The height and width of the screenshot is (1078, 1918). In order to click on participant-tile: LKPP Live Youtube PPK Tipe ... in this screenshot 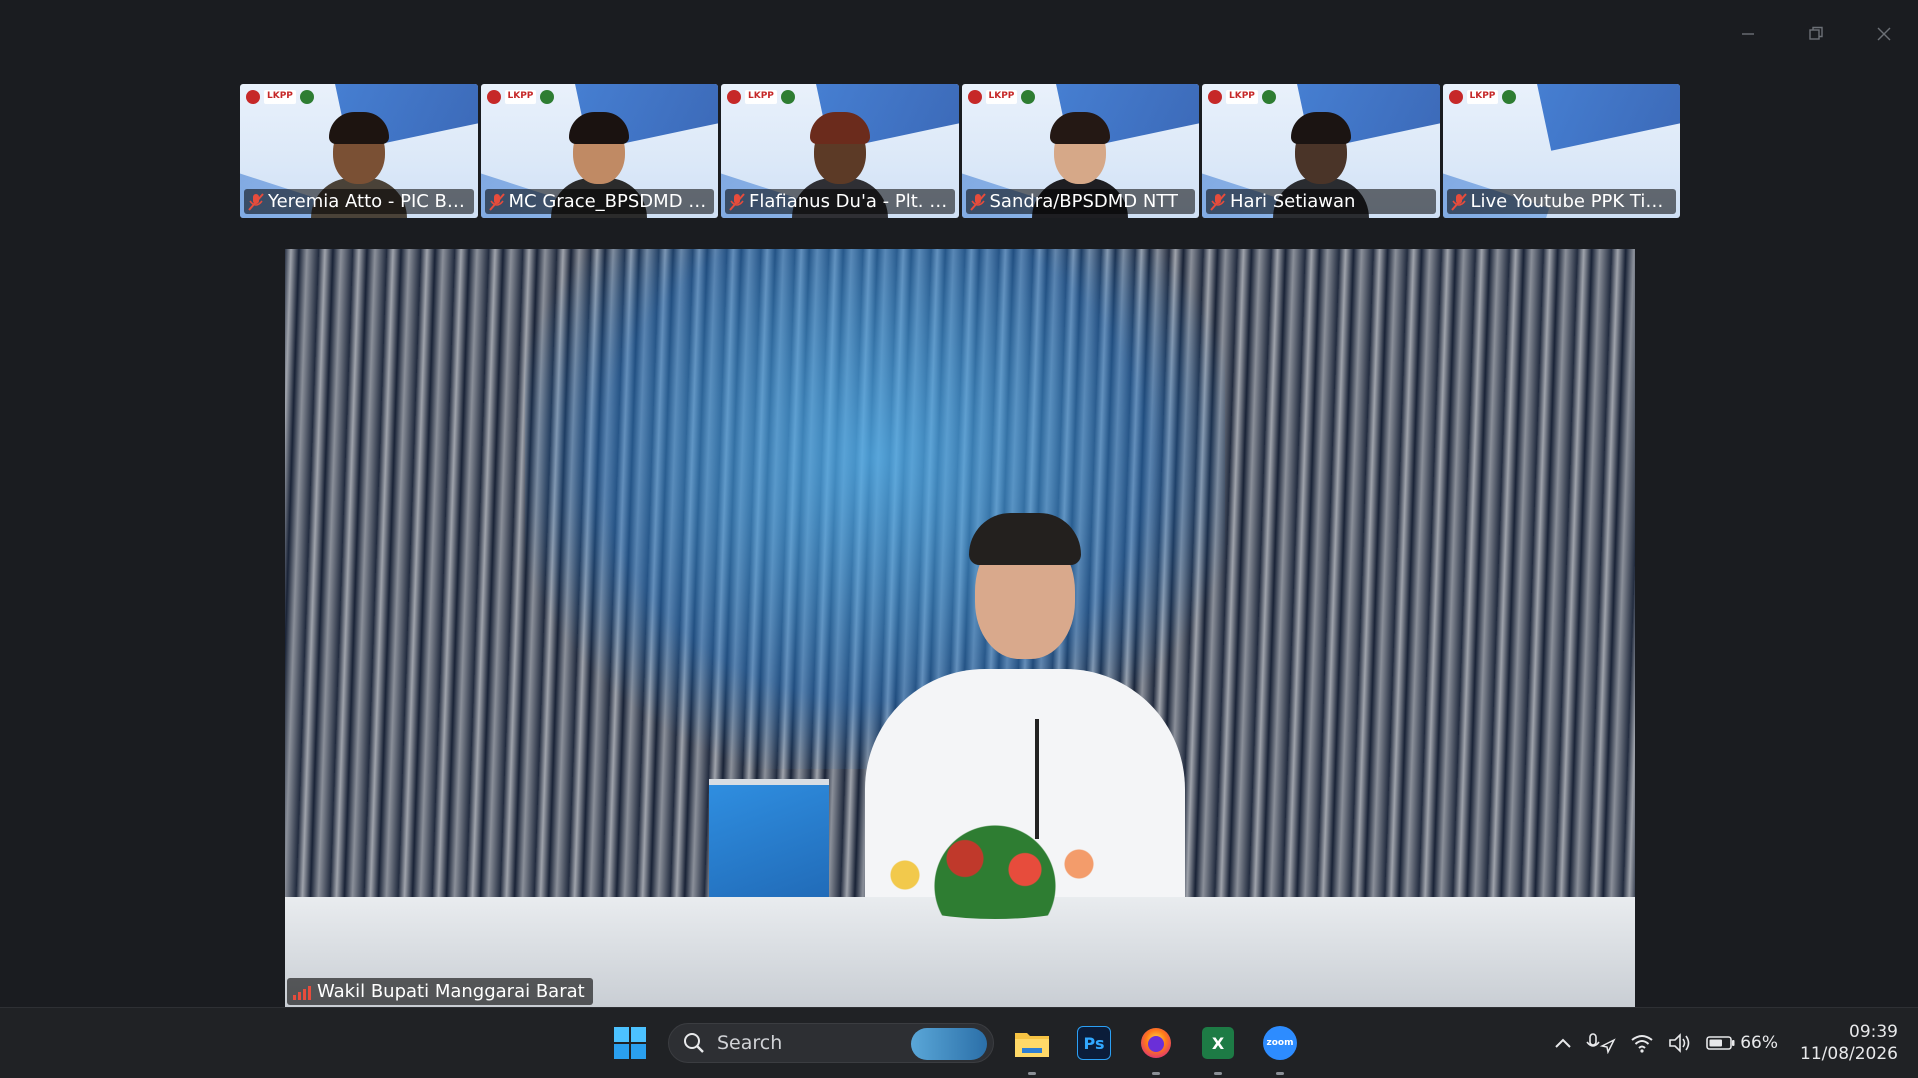, I will do `click(1561, 151)`.